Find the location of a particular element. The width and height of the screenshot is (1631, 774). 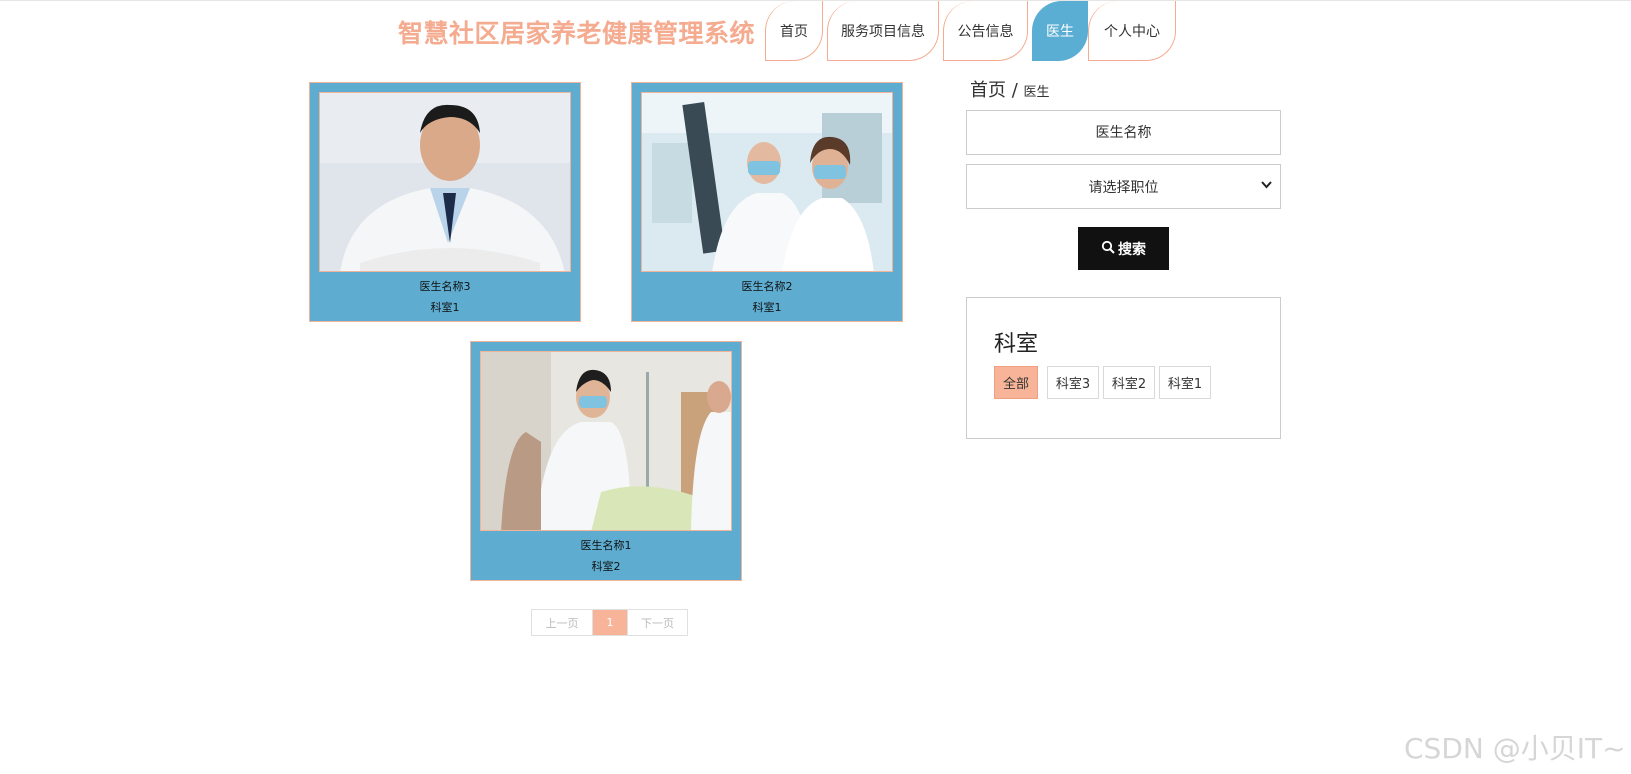

breadcrumb-current: 医生 is located at coordinates (1036, 92).